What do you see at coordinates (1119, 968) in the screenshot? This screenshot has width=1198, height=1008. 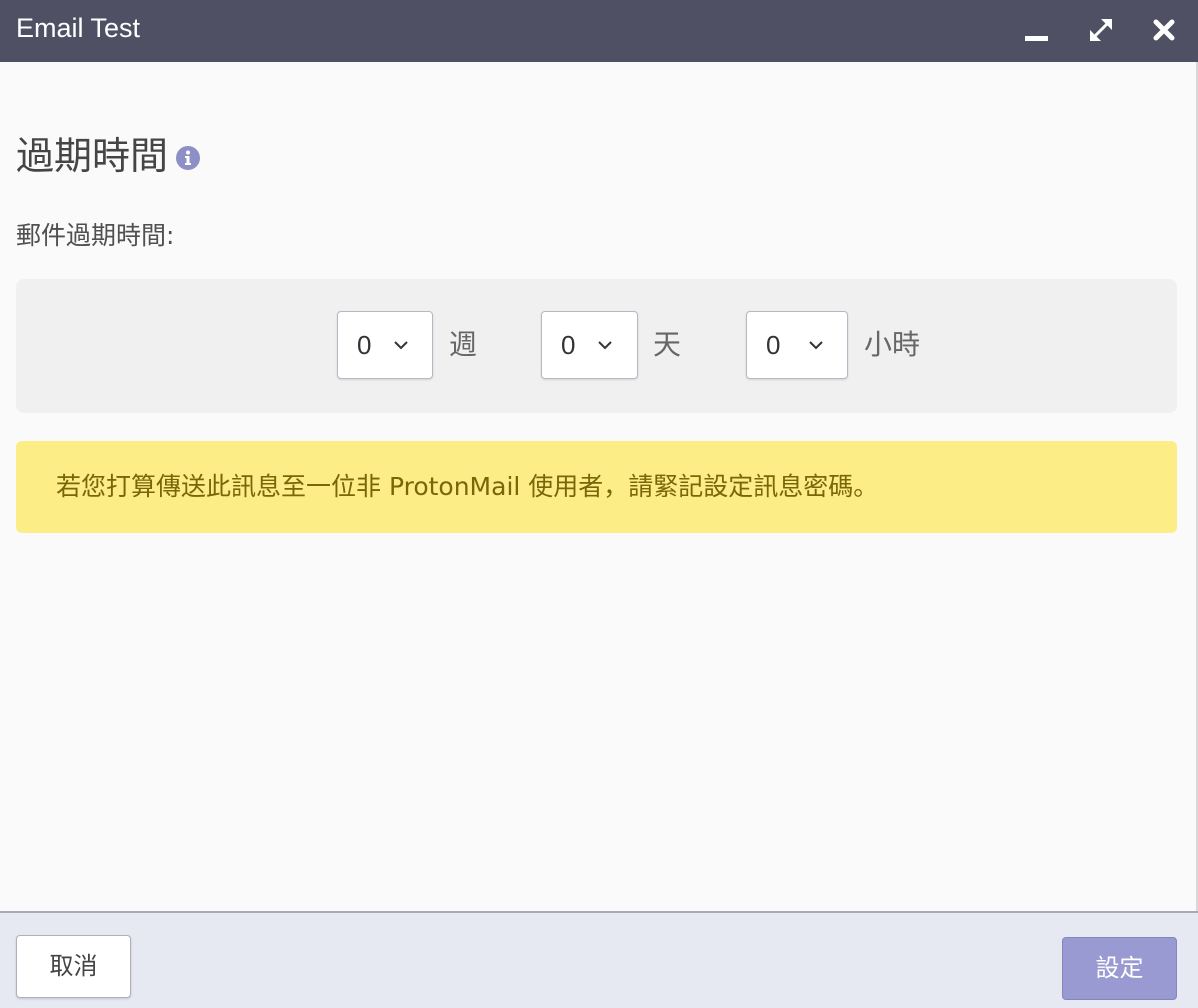 I see `set-button: 設定` at bounding box center [1119, 968].